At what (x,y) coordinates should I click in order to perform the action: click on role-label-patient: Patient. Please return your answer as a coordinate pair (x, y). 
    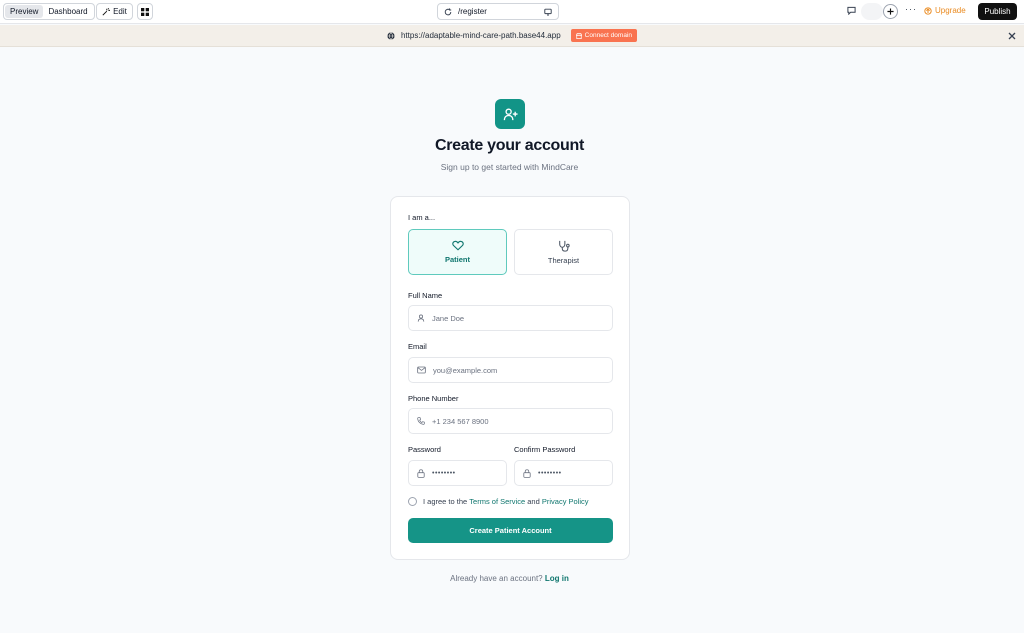
    Looking at the image, I should click on (457, 259).